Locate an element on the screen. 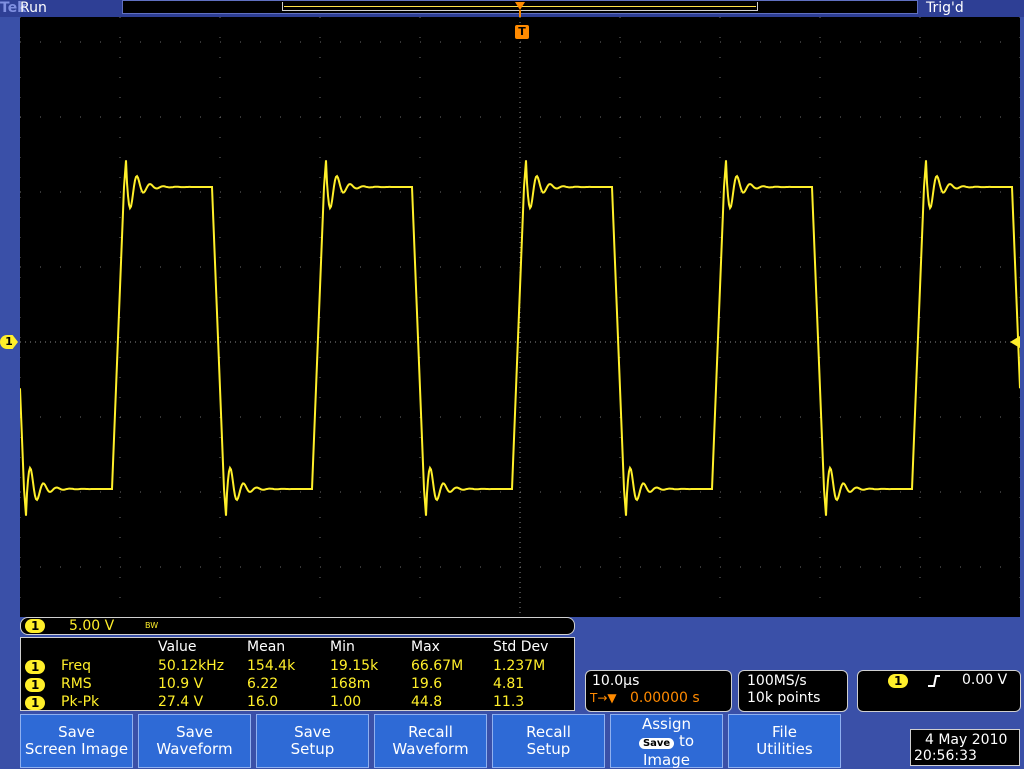  save-screen-image-button: Save Screen Image is located at coordinates (76, 741).